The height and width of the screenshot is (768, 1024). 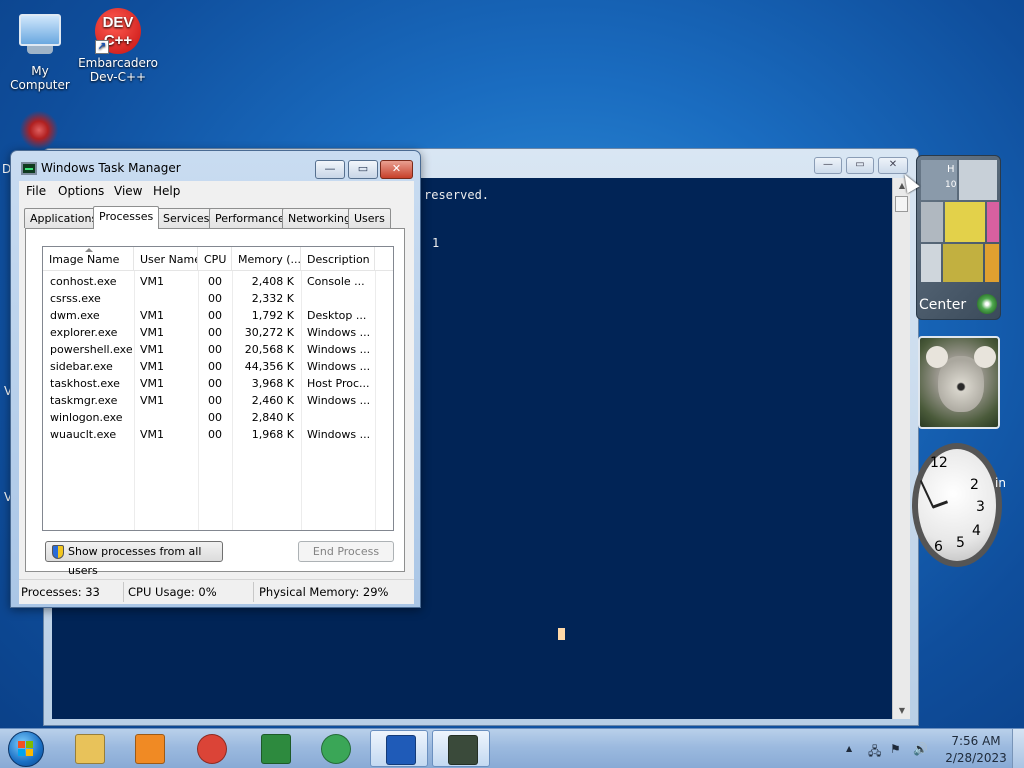 I want to click on partial-desktop-icon, so click(x=39, y=130).